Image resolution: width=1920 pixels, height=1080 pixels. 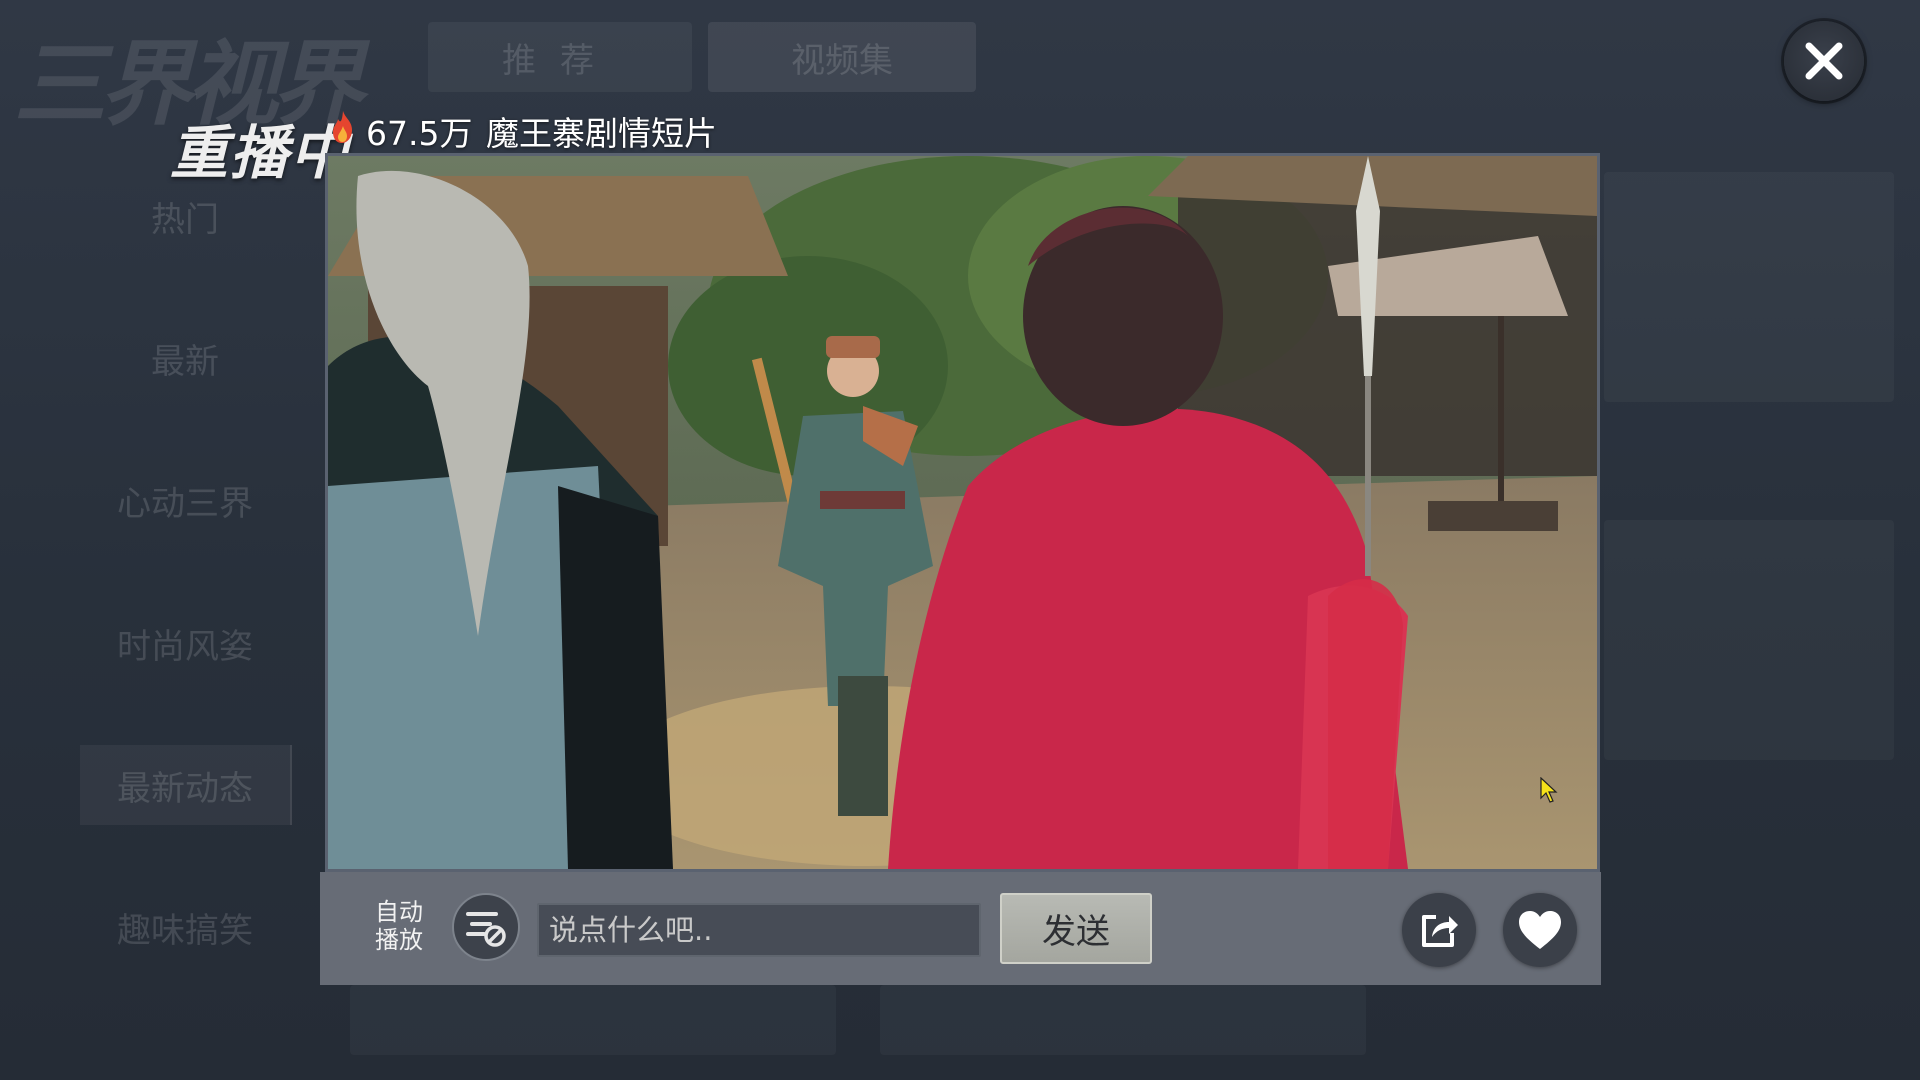 I want to click on tab-video-collection: 视频集, so click(x=842, y=57).